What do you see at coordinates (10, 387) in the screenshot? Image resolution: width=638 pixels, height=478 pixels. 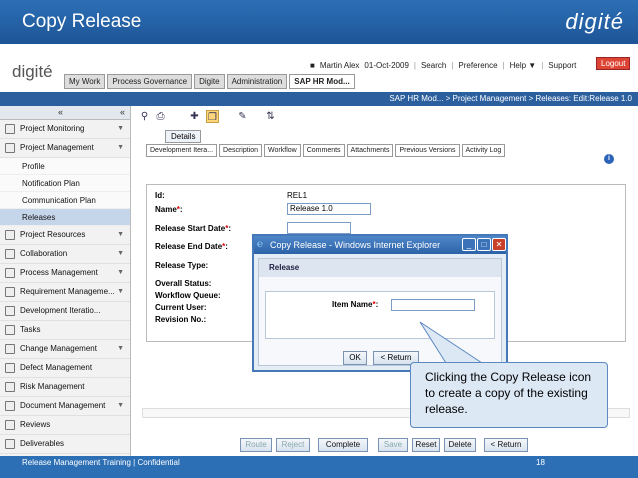 I see `risk-icon` at bounding box center [10, 387].